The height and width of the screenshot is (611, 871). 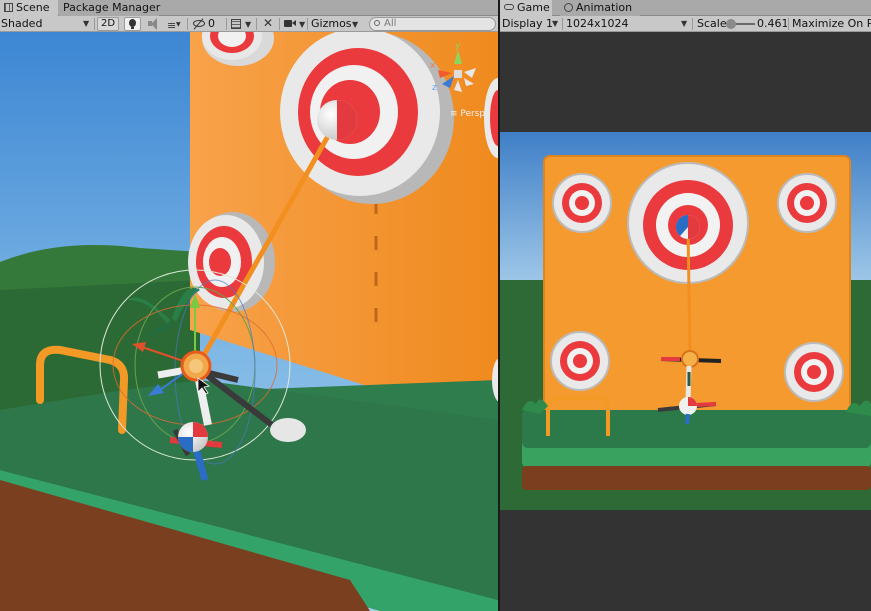 I want to click on tab-game: Game, so click(x=526, y=8).